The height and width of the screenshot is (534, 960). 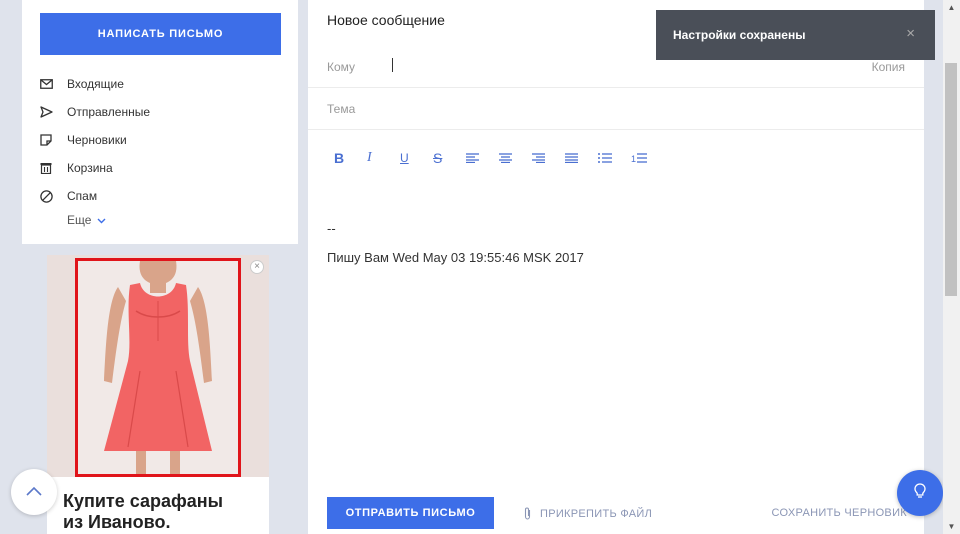 I want to click on signature-text: Пишу Вам Wed May 03 19:55:46 MSK 2017, so click(x=455, y=257).